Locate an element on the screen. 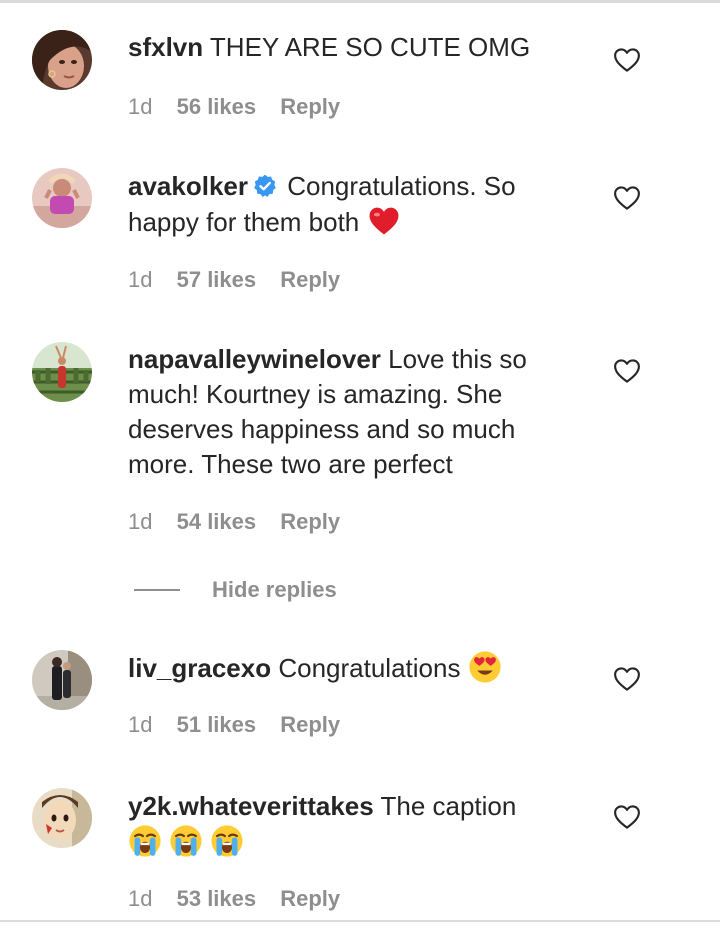 The height and width of the screenshot is (928, 720). comment-body: liv_gracexo Congratulations is located at coordinates (348, 668).